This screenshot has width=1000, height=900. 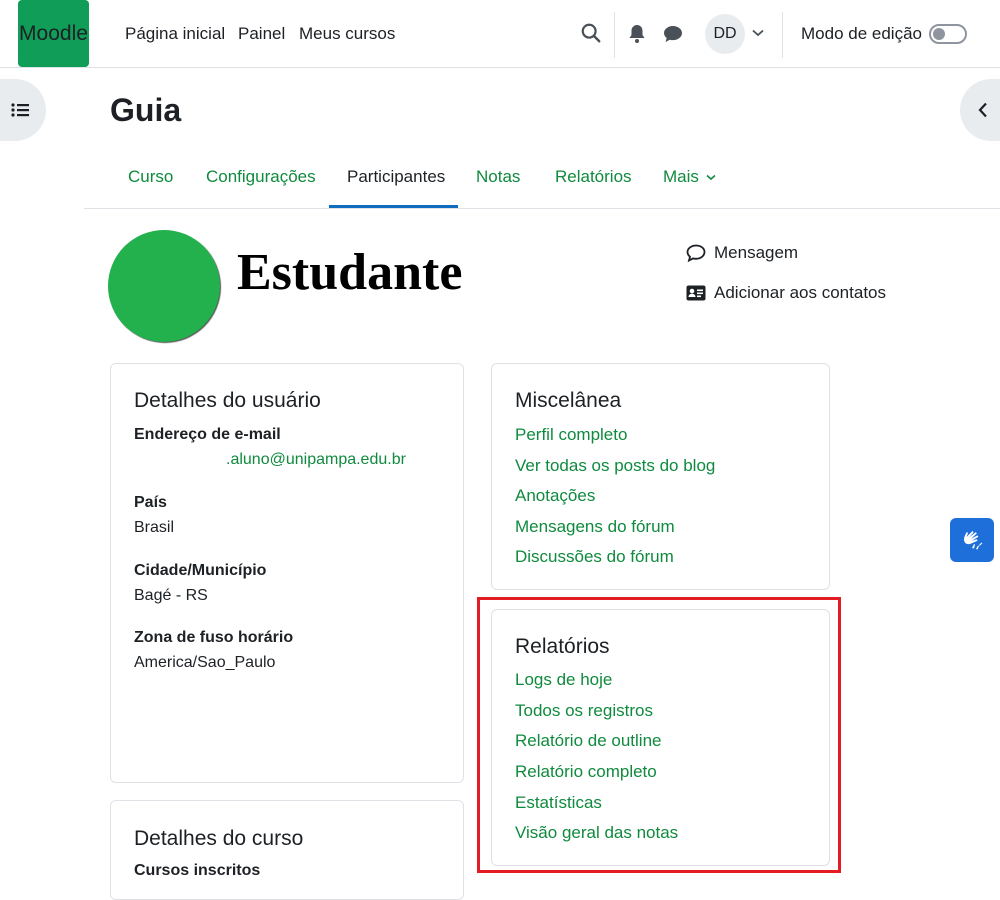 What do you see at coordinates (347, 34) in the screenshot?
I see `nav-link-my-courses: Meus cursos` at bounding box center [347, 34].